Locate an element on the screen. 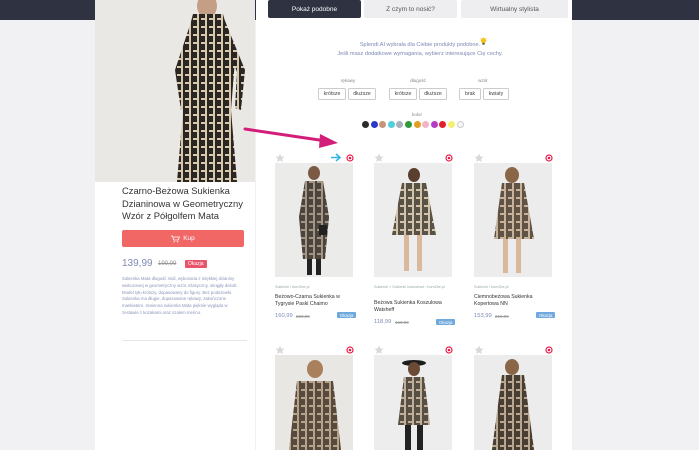 The width and height of the screenshot is (699, 450). filter-sleeves-label: rękawy is located at coordinates (348, 80).